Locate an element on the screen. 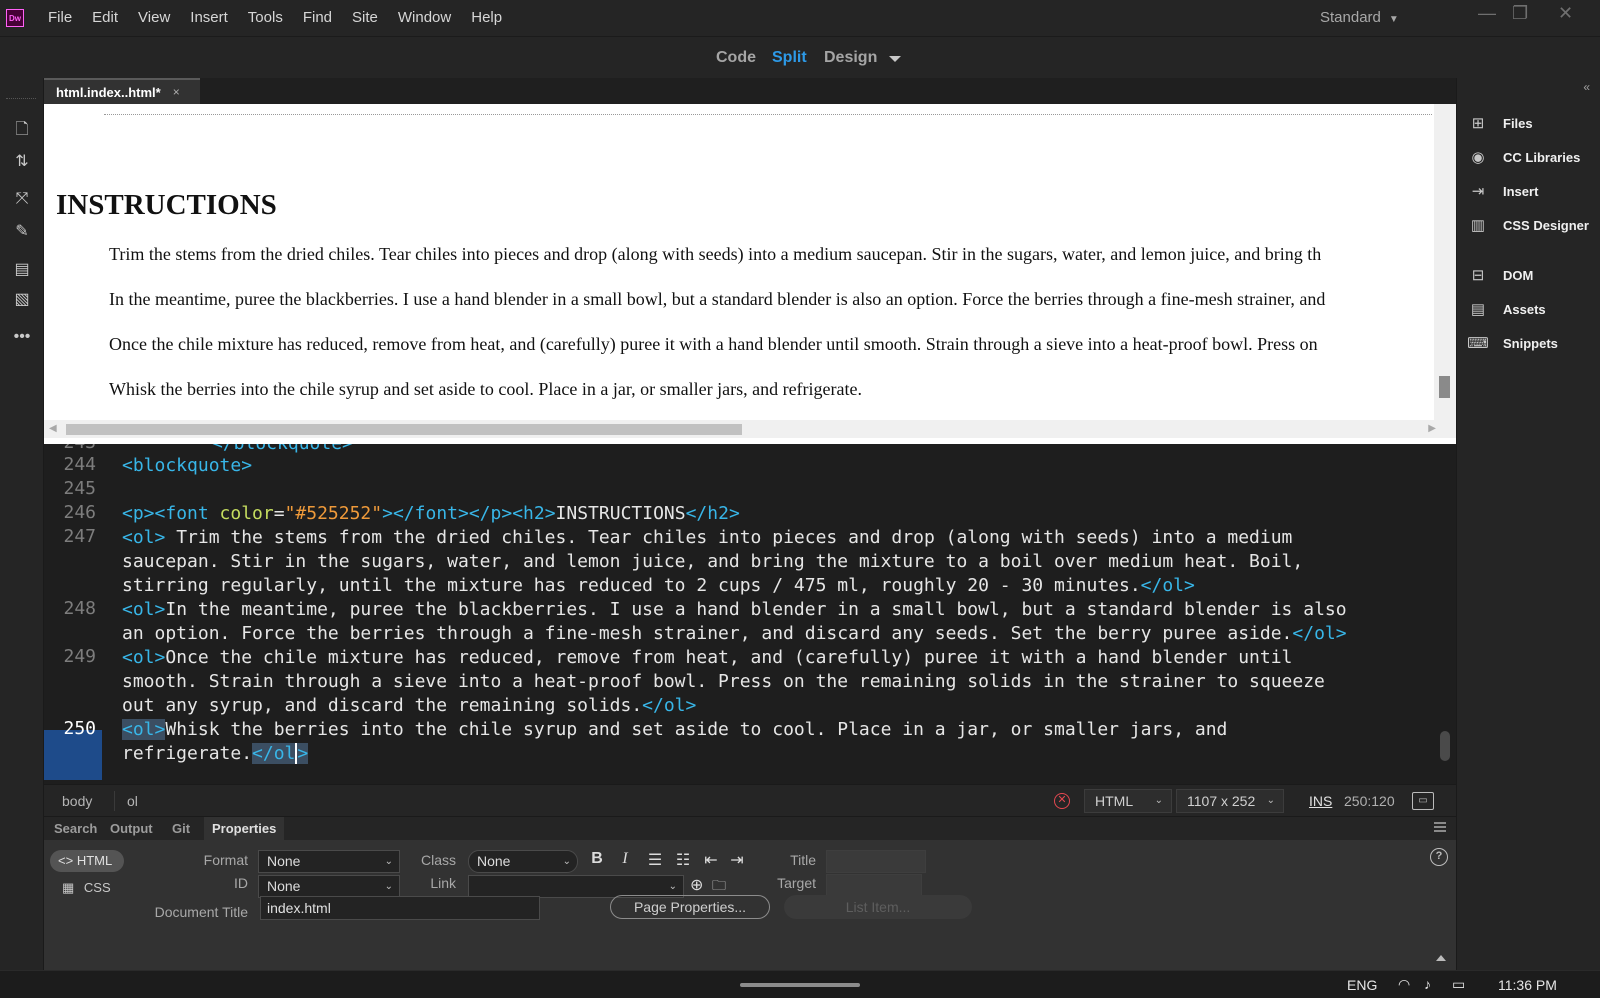 The width and height of the screenshot is (1600, 998). id-select: None ⌄ is located at coordinates (329, 886).